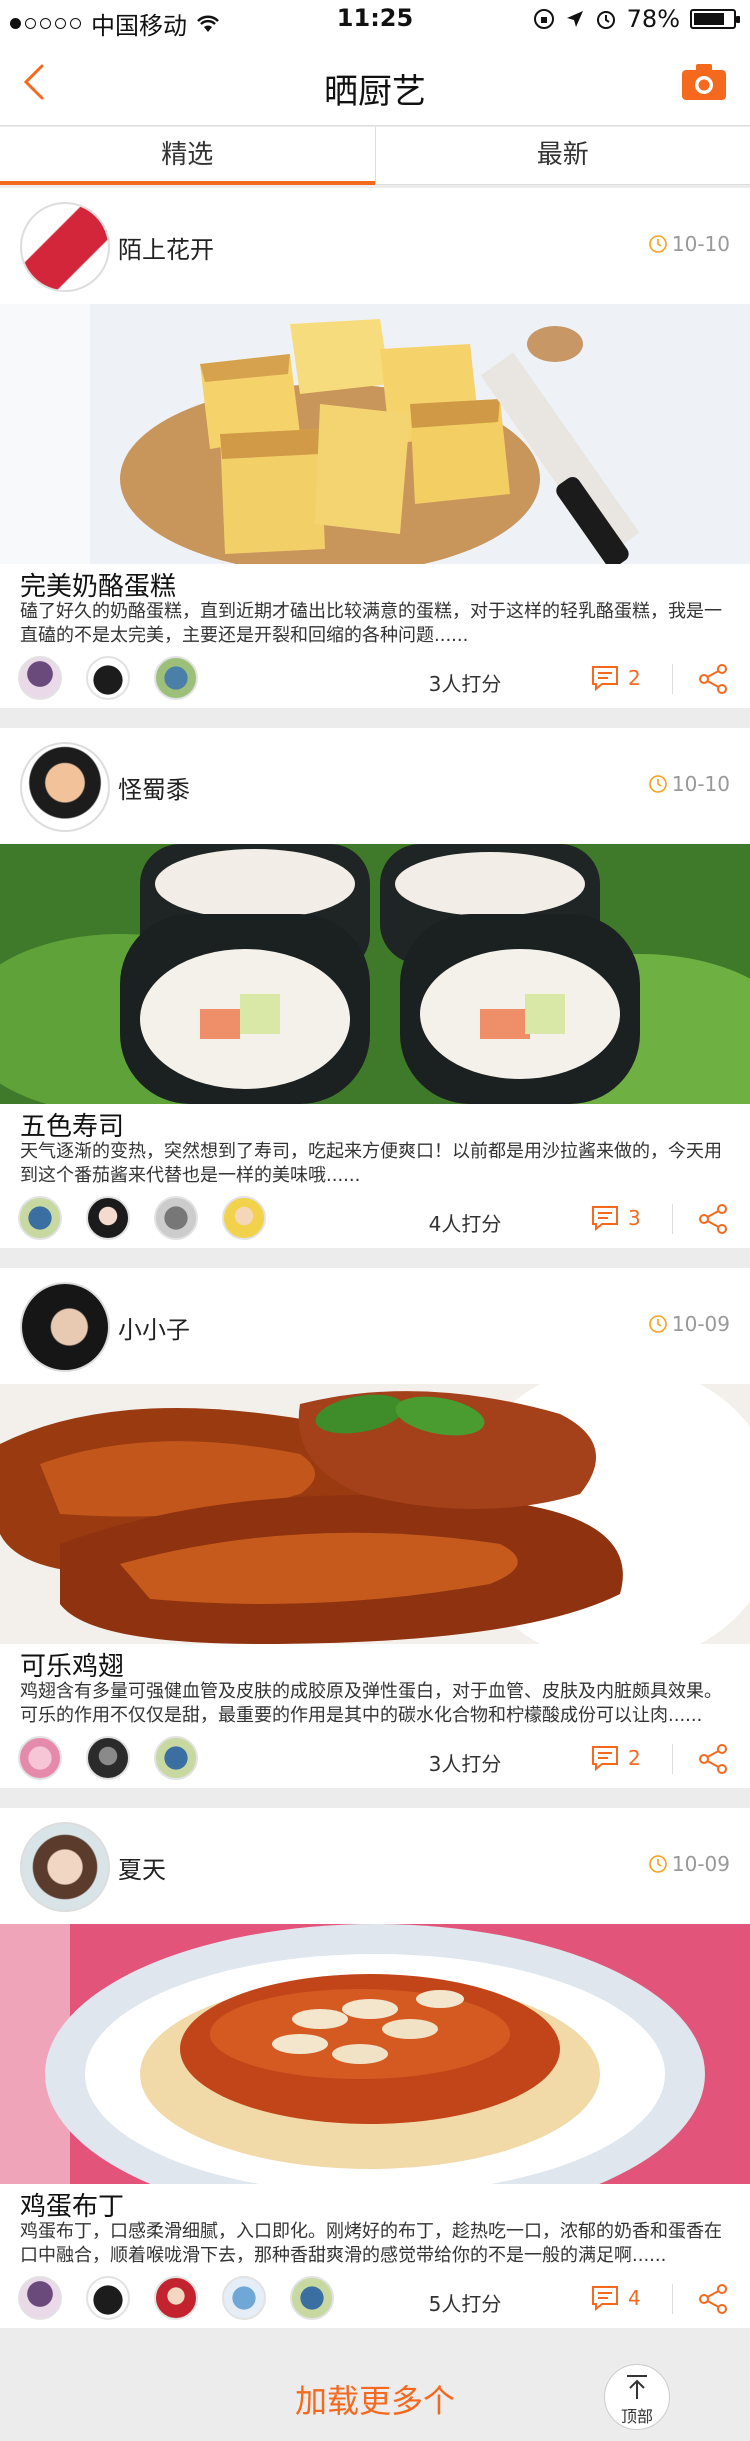 Image resolution: width=750 pixels, height=2441 pixels. I want to click on back-to-top-label: 顶部, so click(636, 2416).